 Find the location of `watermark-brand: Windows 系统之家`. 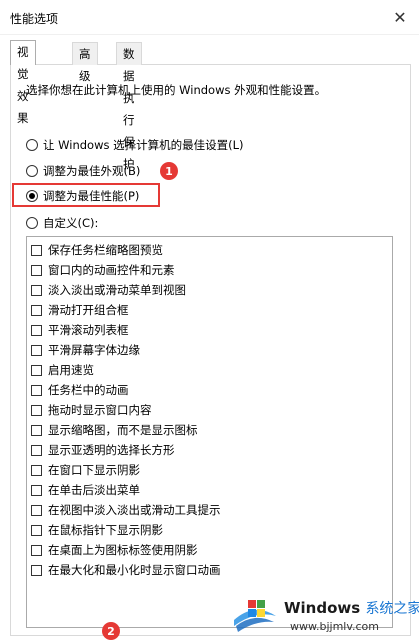

watermark-brand: Windows 系统之家 is located at coordinates (351, 608).